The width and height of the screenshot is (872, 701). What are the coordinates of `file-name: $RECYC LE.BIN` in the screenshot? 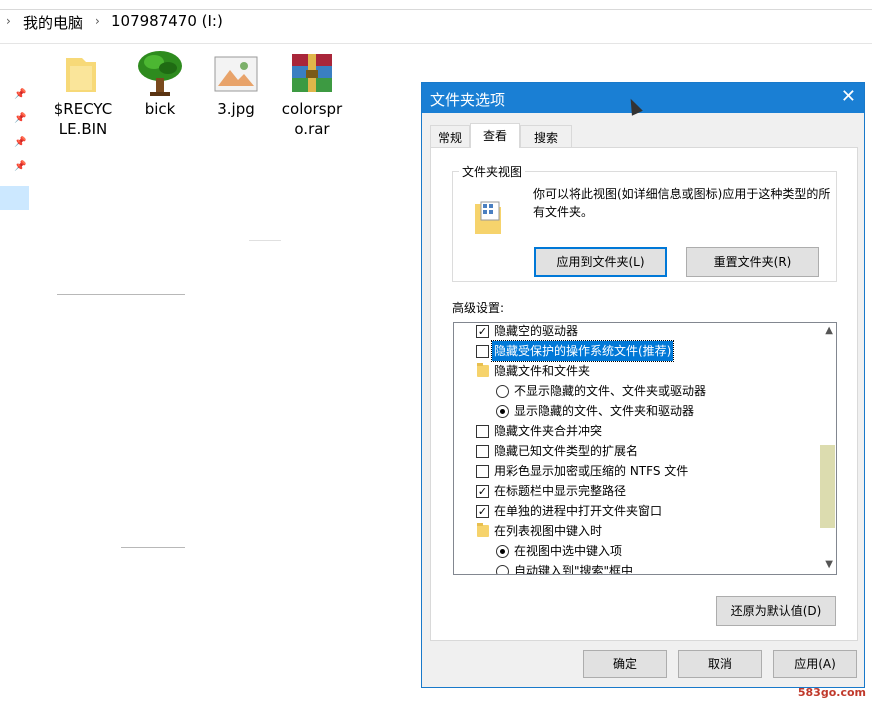 It's located at (83, 119).